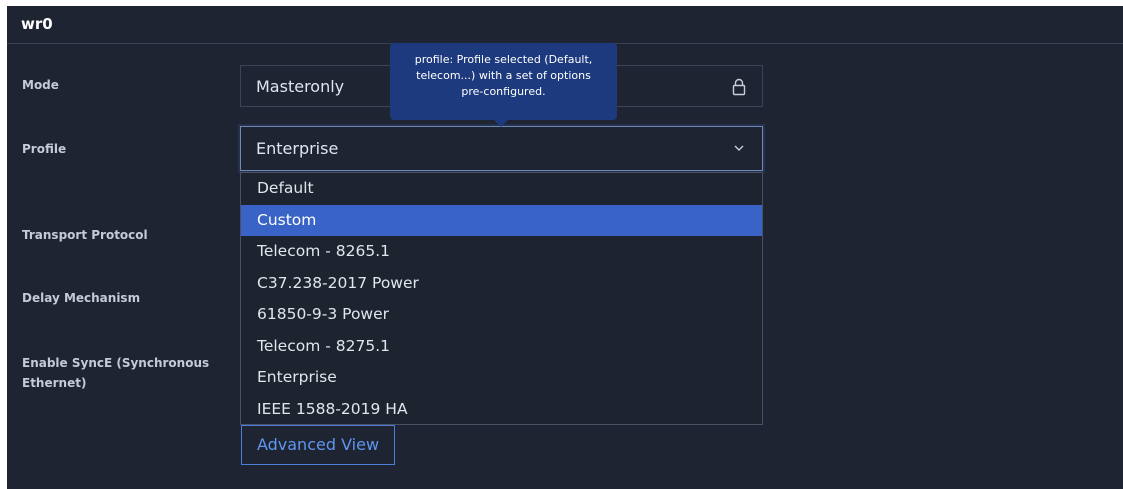 This screenshot has height=489, width=1123. I want to click on profile-select: Enterprise, so click(501, 148).